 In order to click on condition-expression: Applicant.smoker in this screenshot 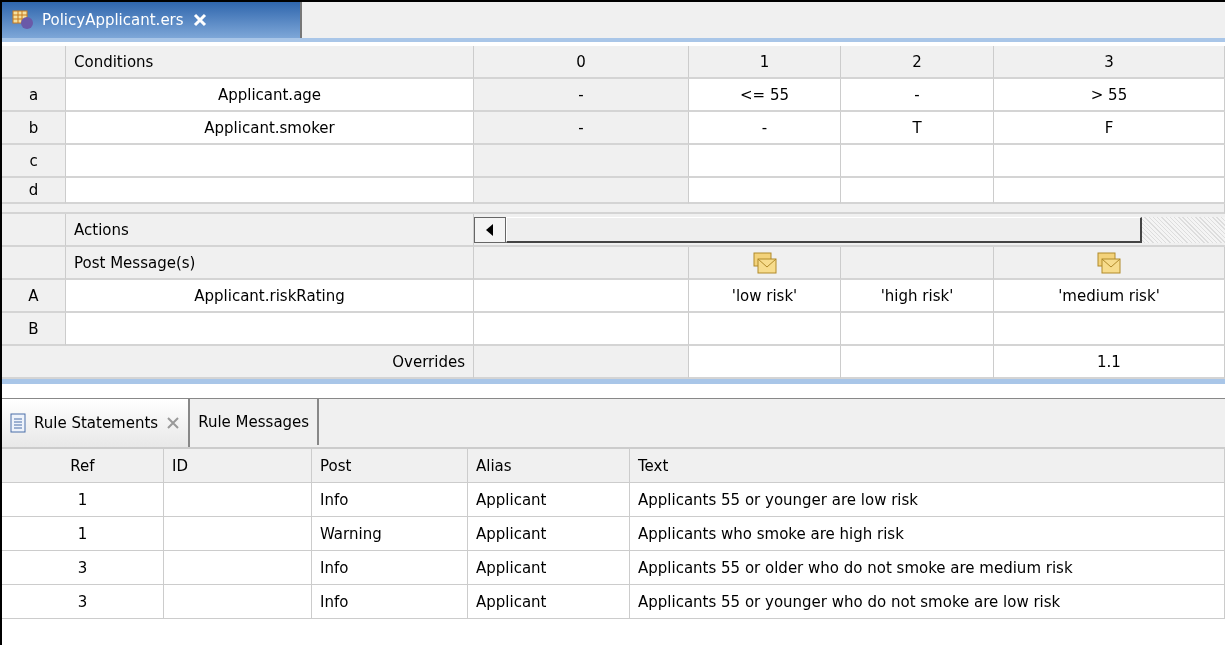, I will do `click(270, 128)`.